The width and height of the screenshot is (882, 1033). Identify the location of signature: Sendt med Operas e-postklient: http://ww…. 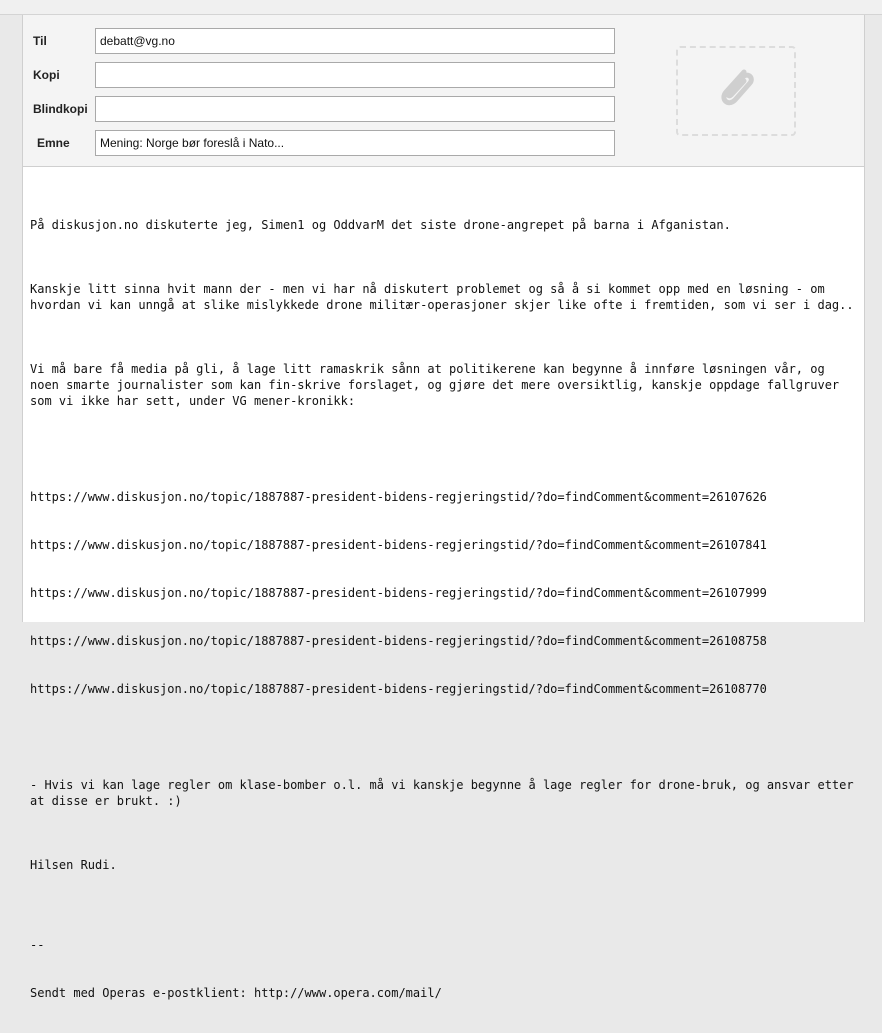
(236, 993).